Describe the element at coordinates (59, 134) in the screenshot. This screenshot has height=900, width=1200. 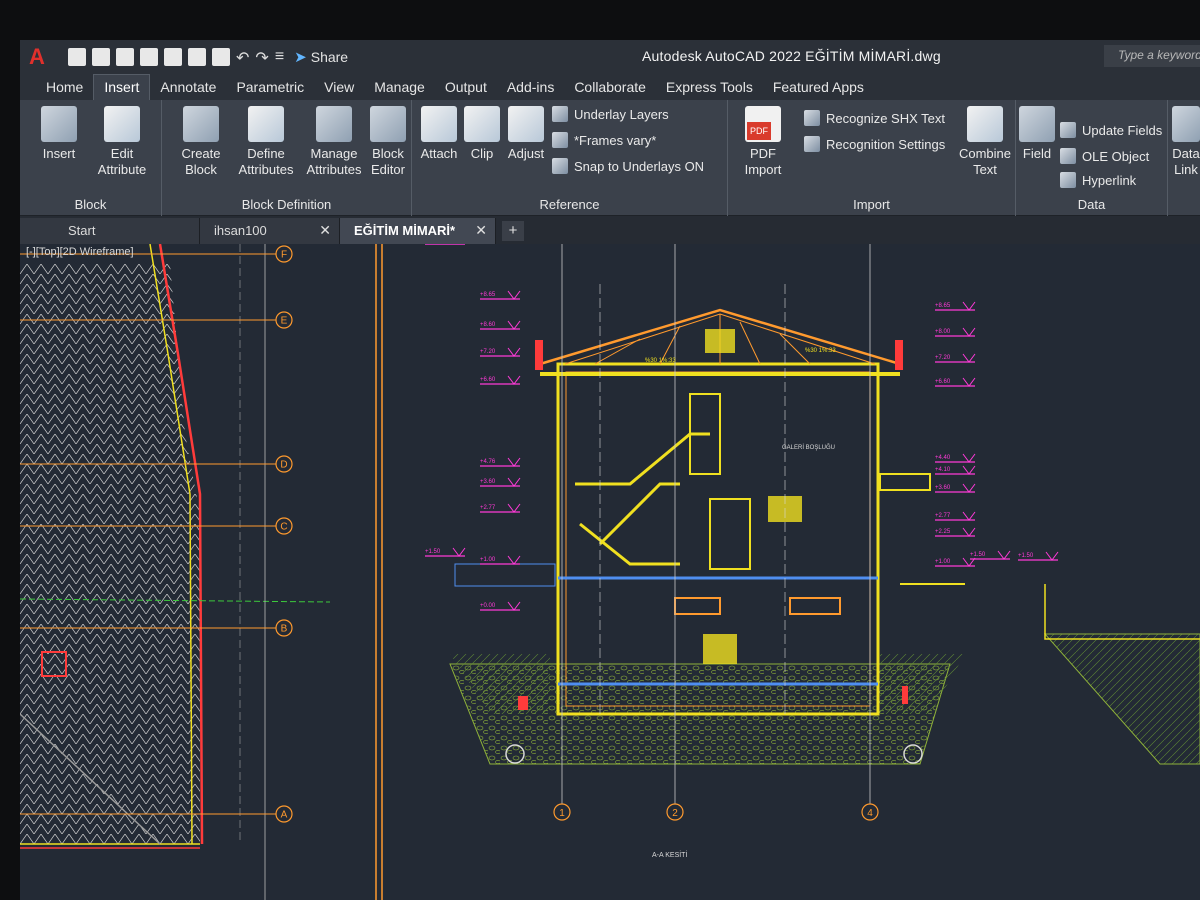
I see `insert-button: Insert` at that location.